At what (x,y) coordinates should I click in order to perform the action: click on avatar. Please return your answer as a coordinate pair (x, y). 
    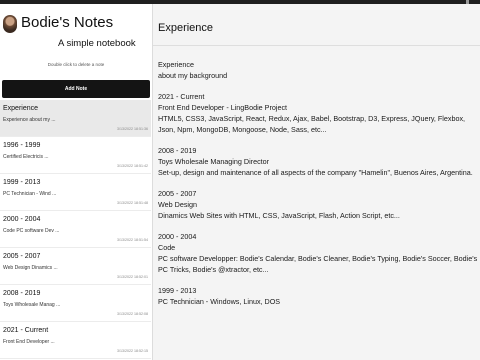
    Looking at the image, I should click on (10, 24).